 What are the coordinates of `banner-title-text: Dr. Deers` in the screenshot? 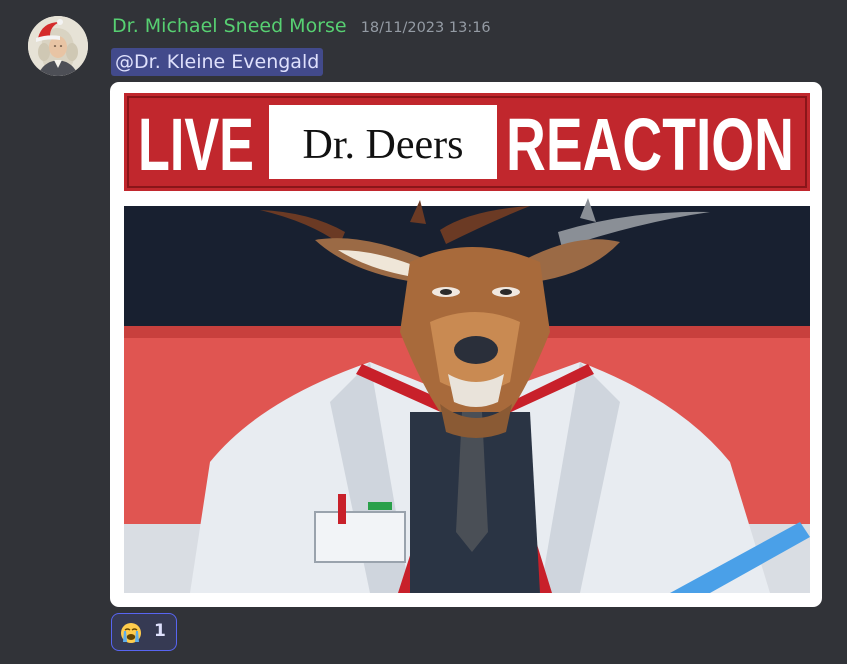 It's located at (383, 145).